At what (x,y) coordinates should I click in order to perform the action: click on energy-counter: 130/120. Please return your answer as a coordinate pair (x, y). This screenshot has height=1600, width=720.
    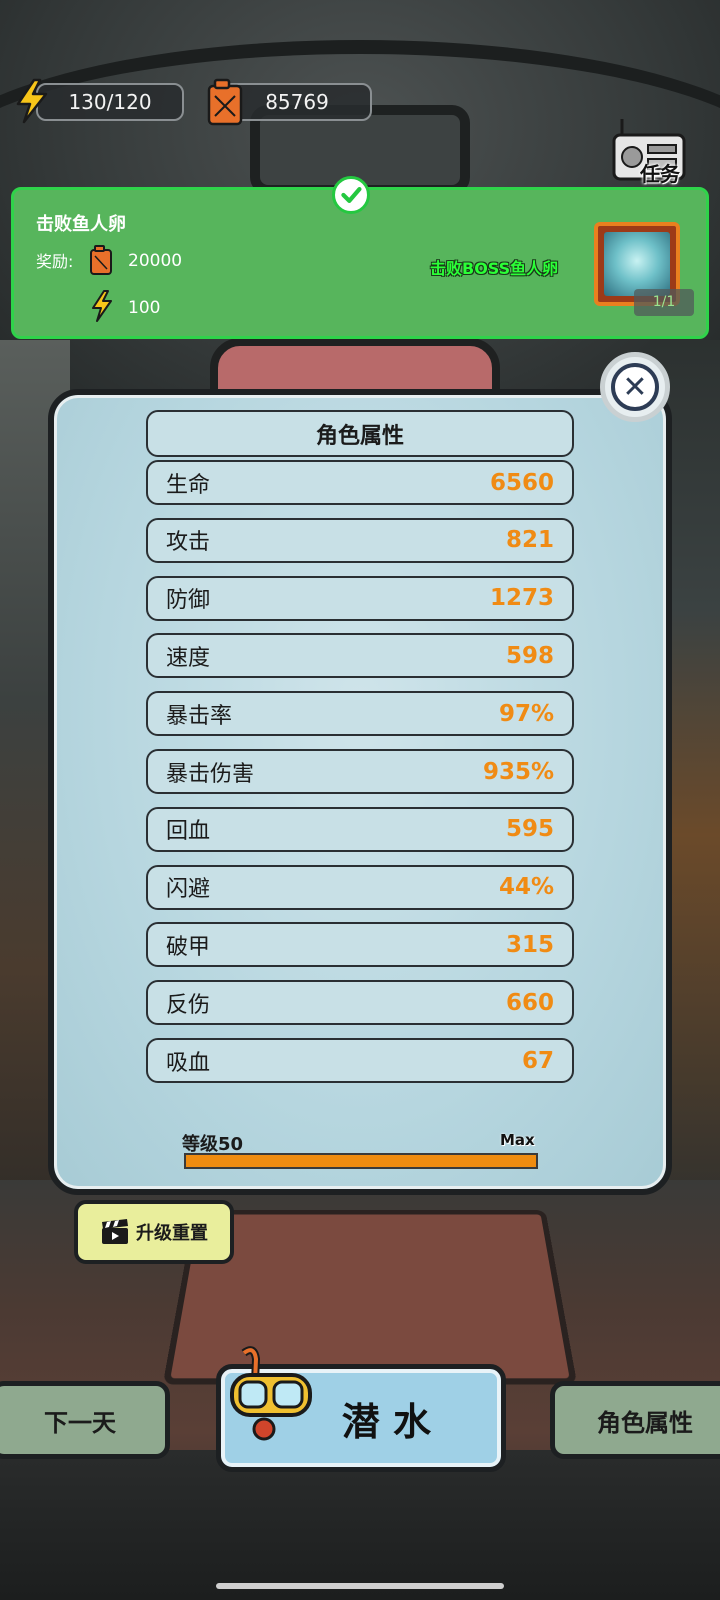
    Looking at the image, I should click on (110, 102).